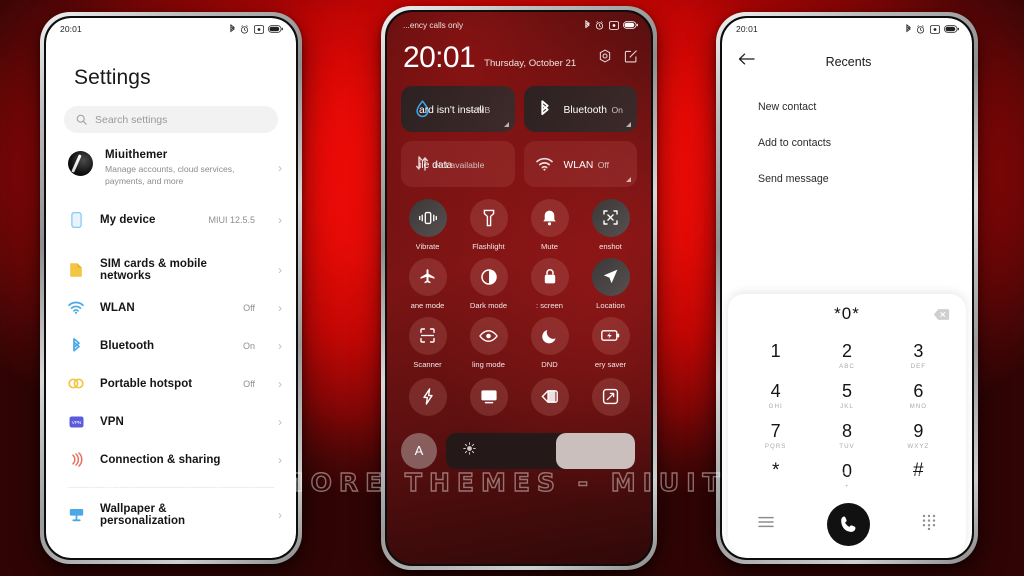 This screenshot has width=1024, height=576. I want to click on toggle-scanner: Scanner, so click(427, 342).